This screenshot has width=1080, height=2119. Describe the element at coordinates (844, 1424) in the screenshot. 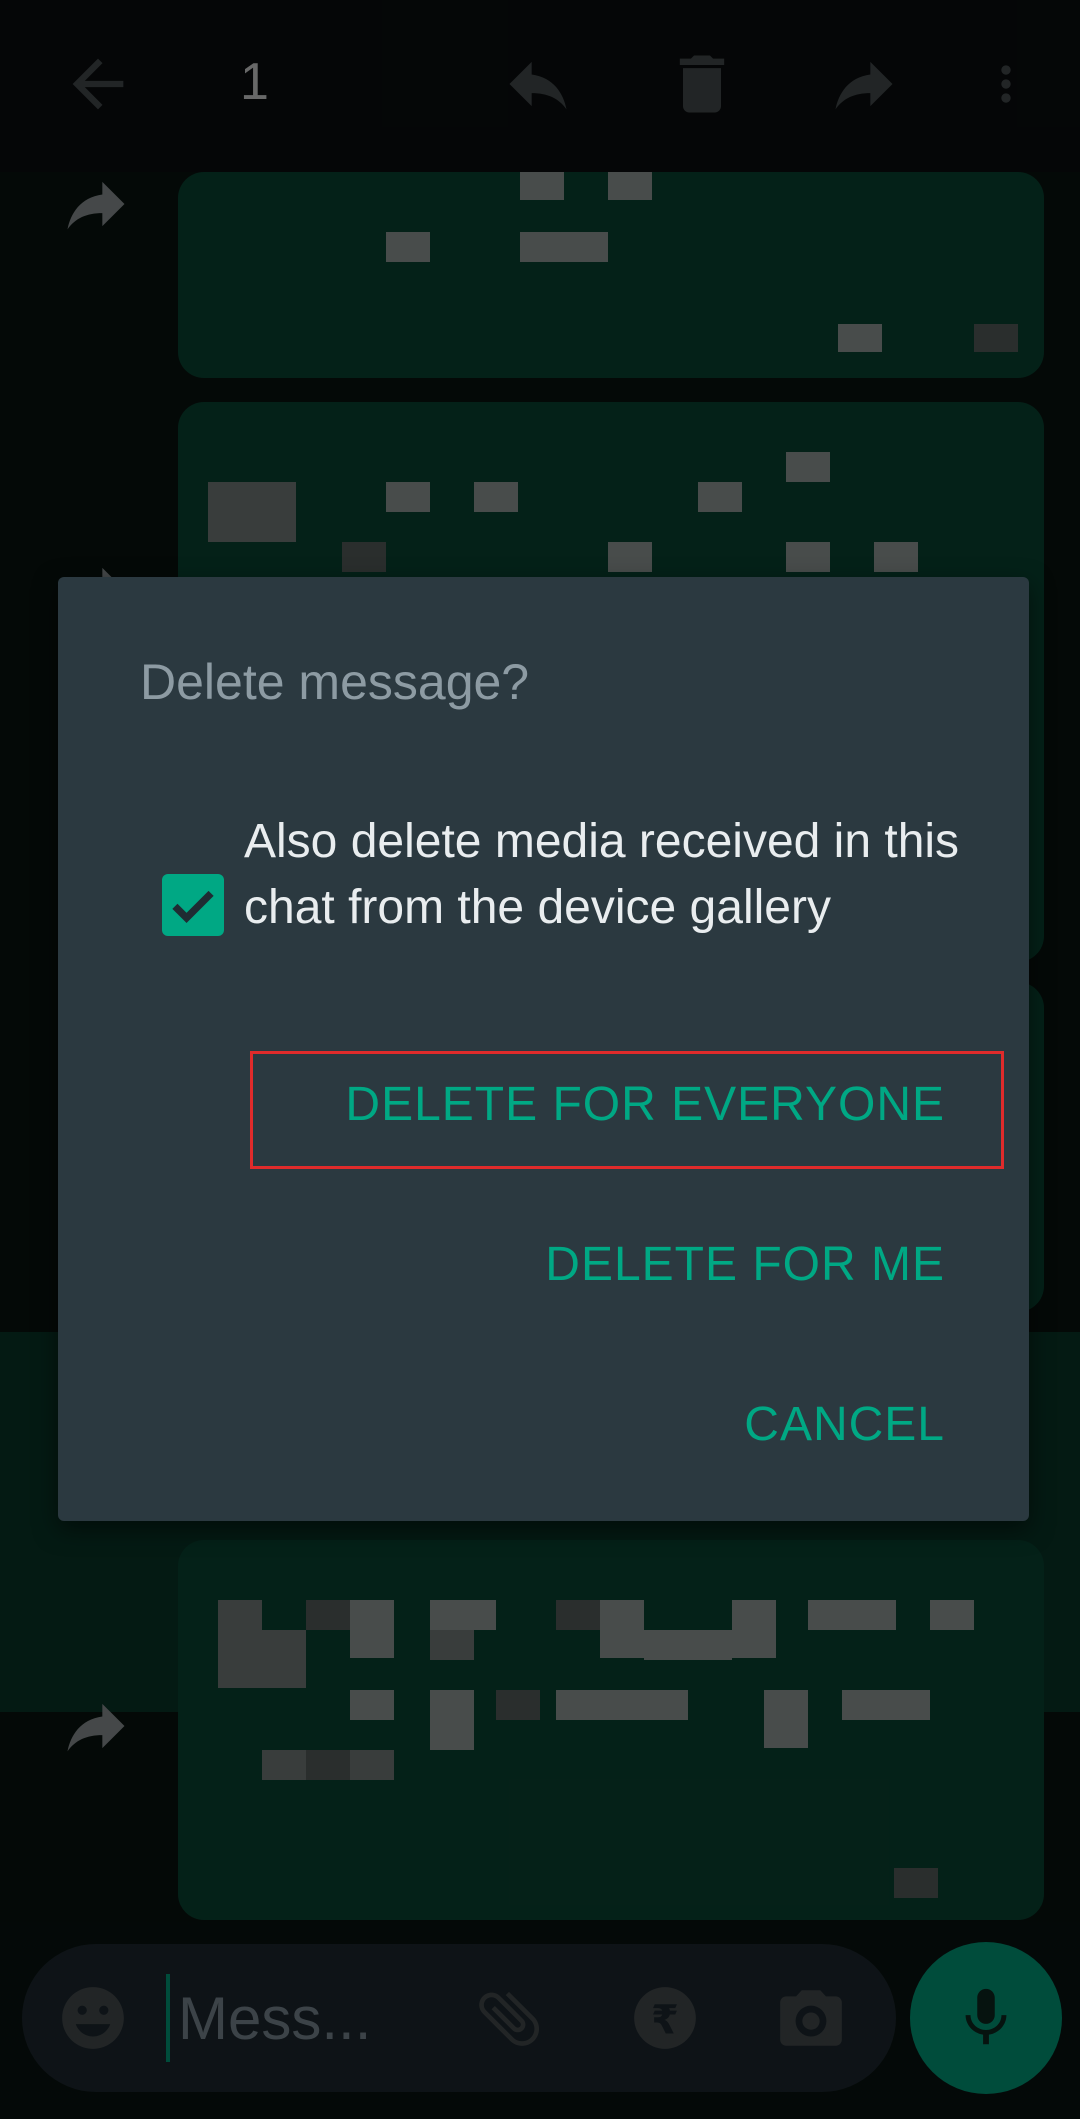

I see `cancel-button: CANCEL` at that location.